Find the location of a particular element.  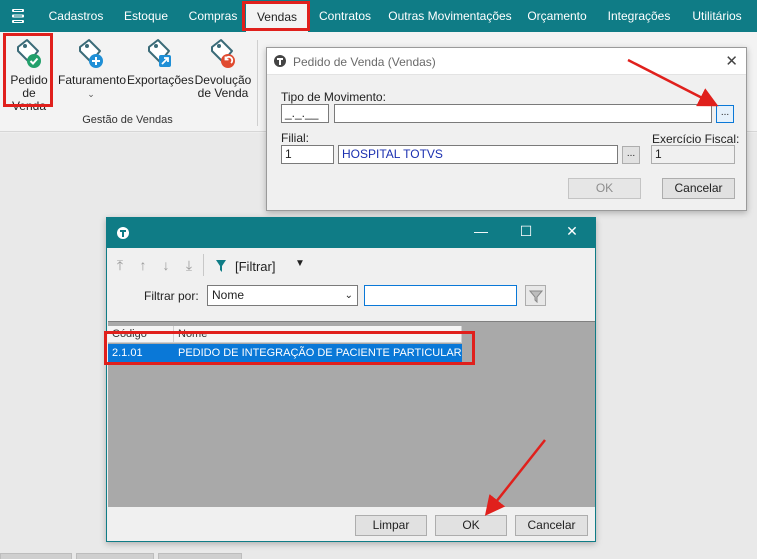

filter-by-value: Nome is located at coordinates (228, 295).